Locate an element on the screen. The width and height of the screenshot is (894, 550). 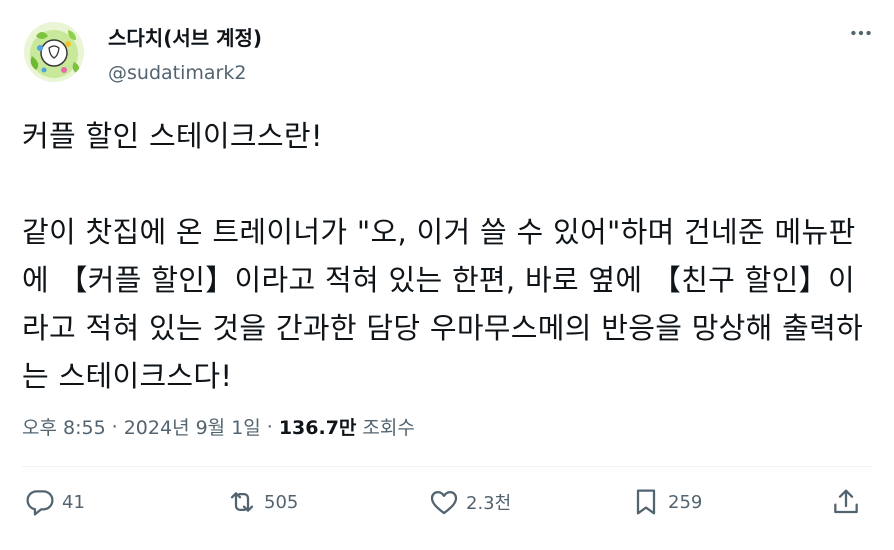
bookmark-icon is located at coordinates (646, 502).